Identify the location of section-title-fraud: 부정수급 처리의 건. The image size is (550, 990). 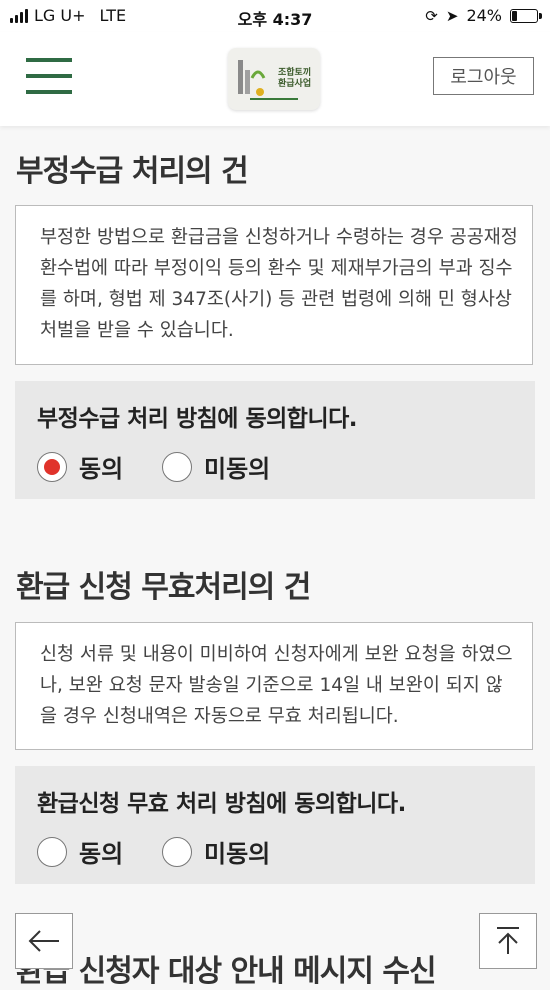
(132, 171).